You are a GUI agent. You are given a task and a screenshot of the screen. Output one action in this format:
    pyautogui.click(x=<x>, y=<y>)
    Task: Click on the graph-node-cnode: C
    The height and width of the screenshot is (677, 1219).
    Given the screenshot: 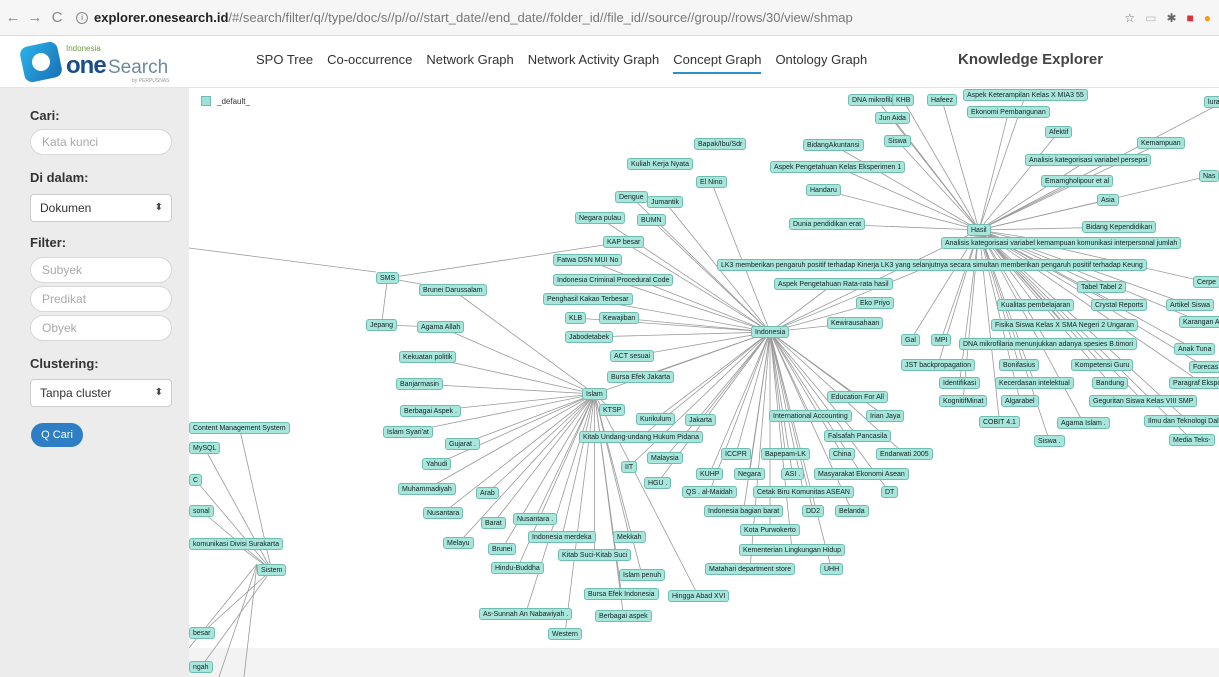 What is the action you would take?
    pyautogui.click(x=196, y=480)
    